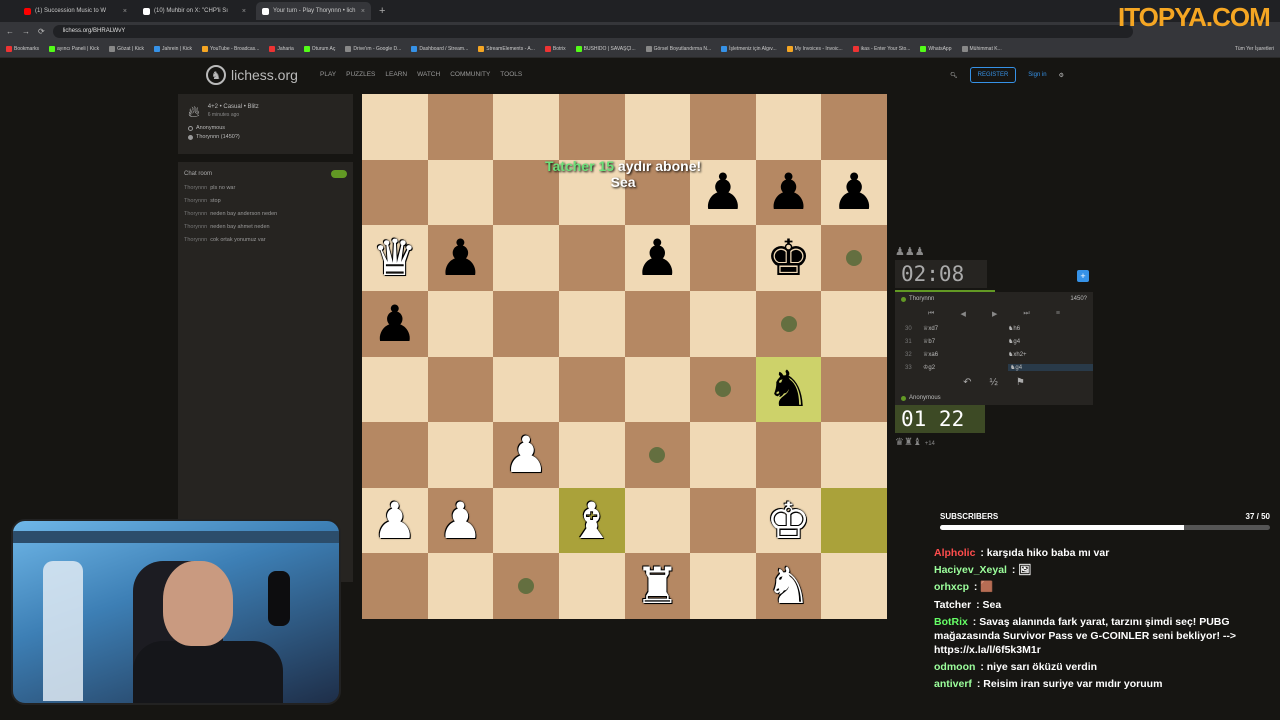 The width and height of the screenshot is (1280, 720). I want to click on white-rook-icon: ♜, so click(657, 586).